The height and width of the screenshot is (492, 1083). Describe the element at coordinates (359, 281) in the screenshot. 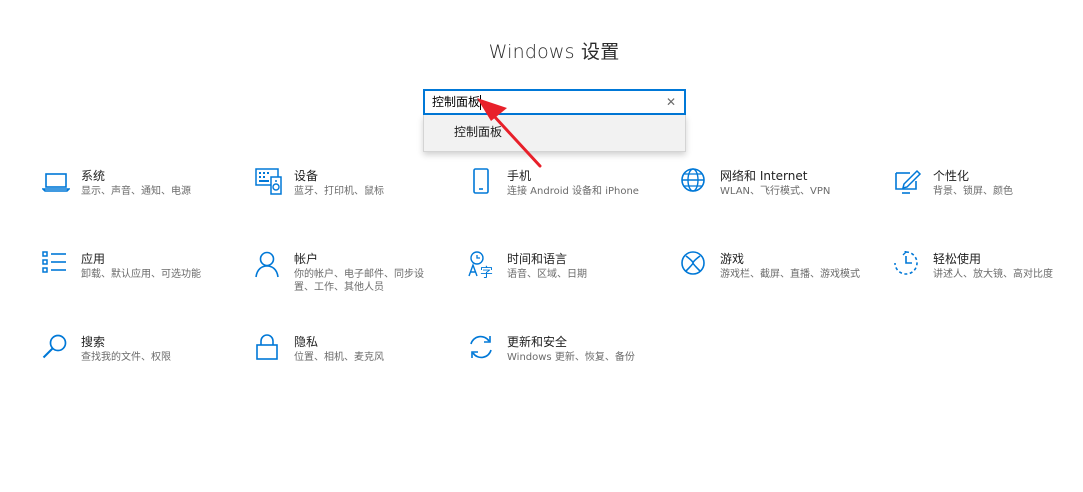

I see `tile-description: 你的帐户、电子邮件、同步设置、工作、其他人员` at that location.